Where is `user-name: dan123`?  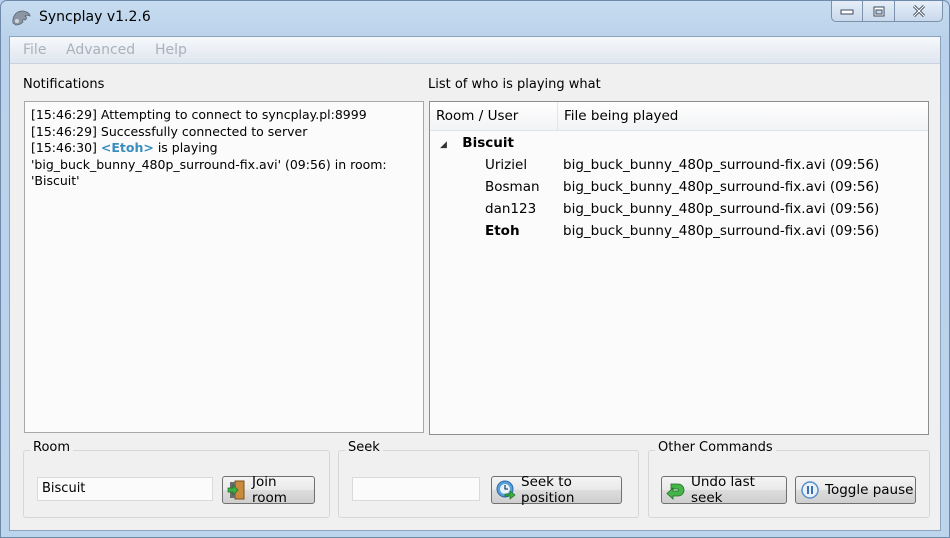
user-name: dan123 is located at coordinates (511, 209).